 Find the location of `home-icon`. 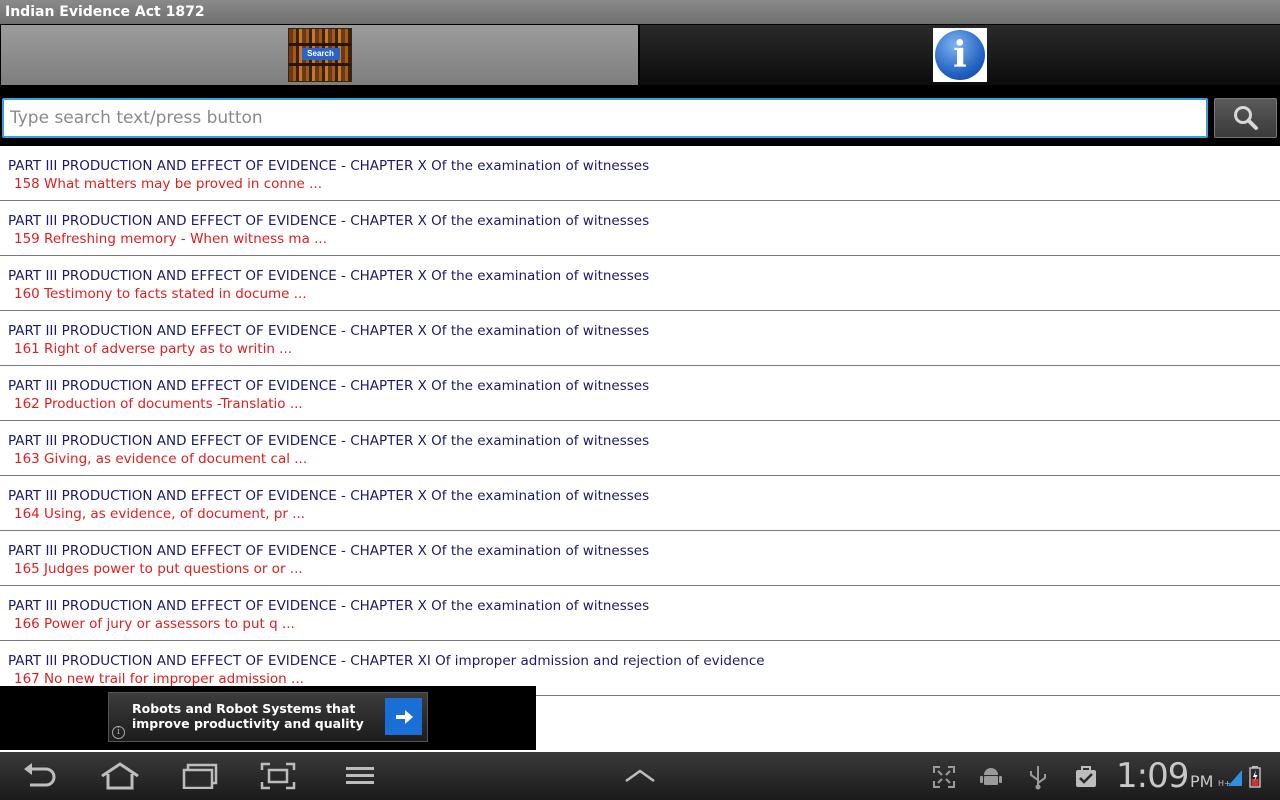

home-icon is located at coordinates (120, 776).